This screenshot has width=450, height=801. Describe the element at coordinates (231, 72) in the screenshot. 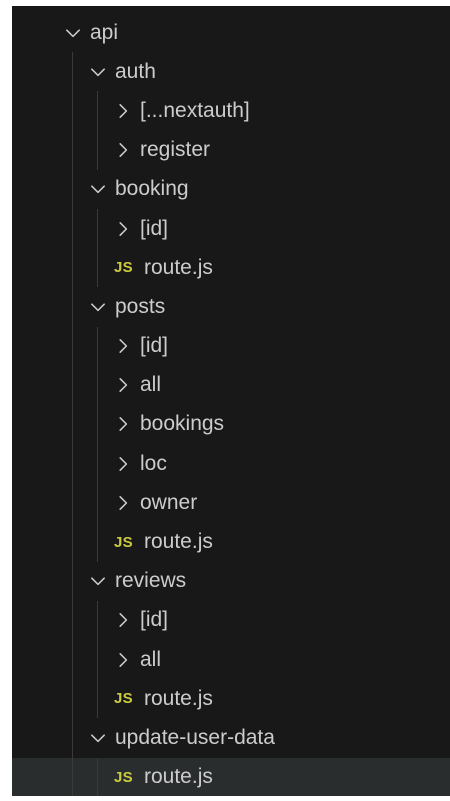

I see `tree-folder-item: auth` at that location.